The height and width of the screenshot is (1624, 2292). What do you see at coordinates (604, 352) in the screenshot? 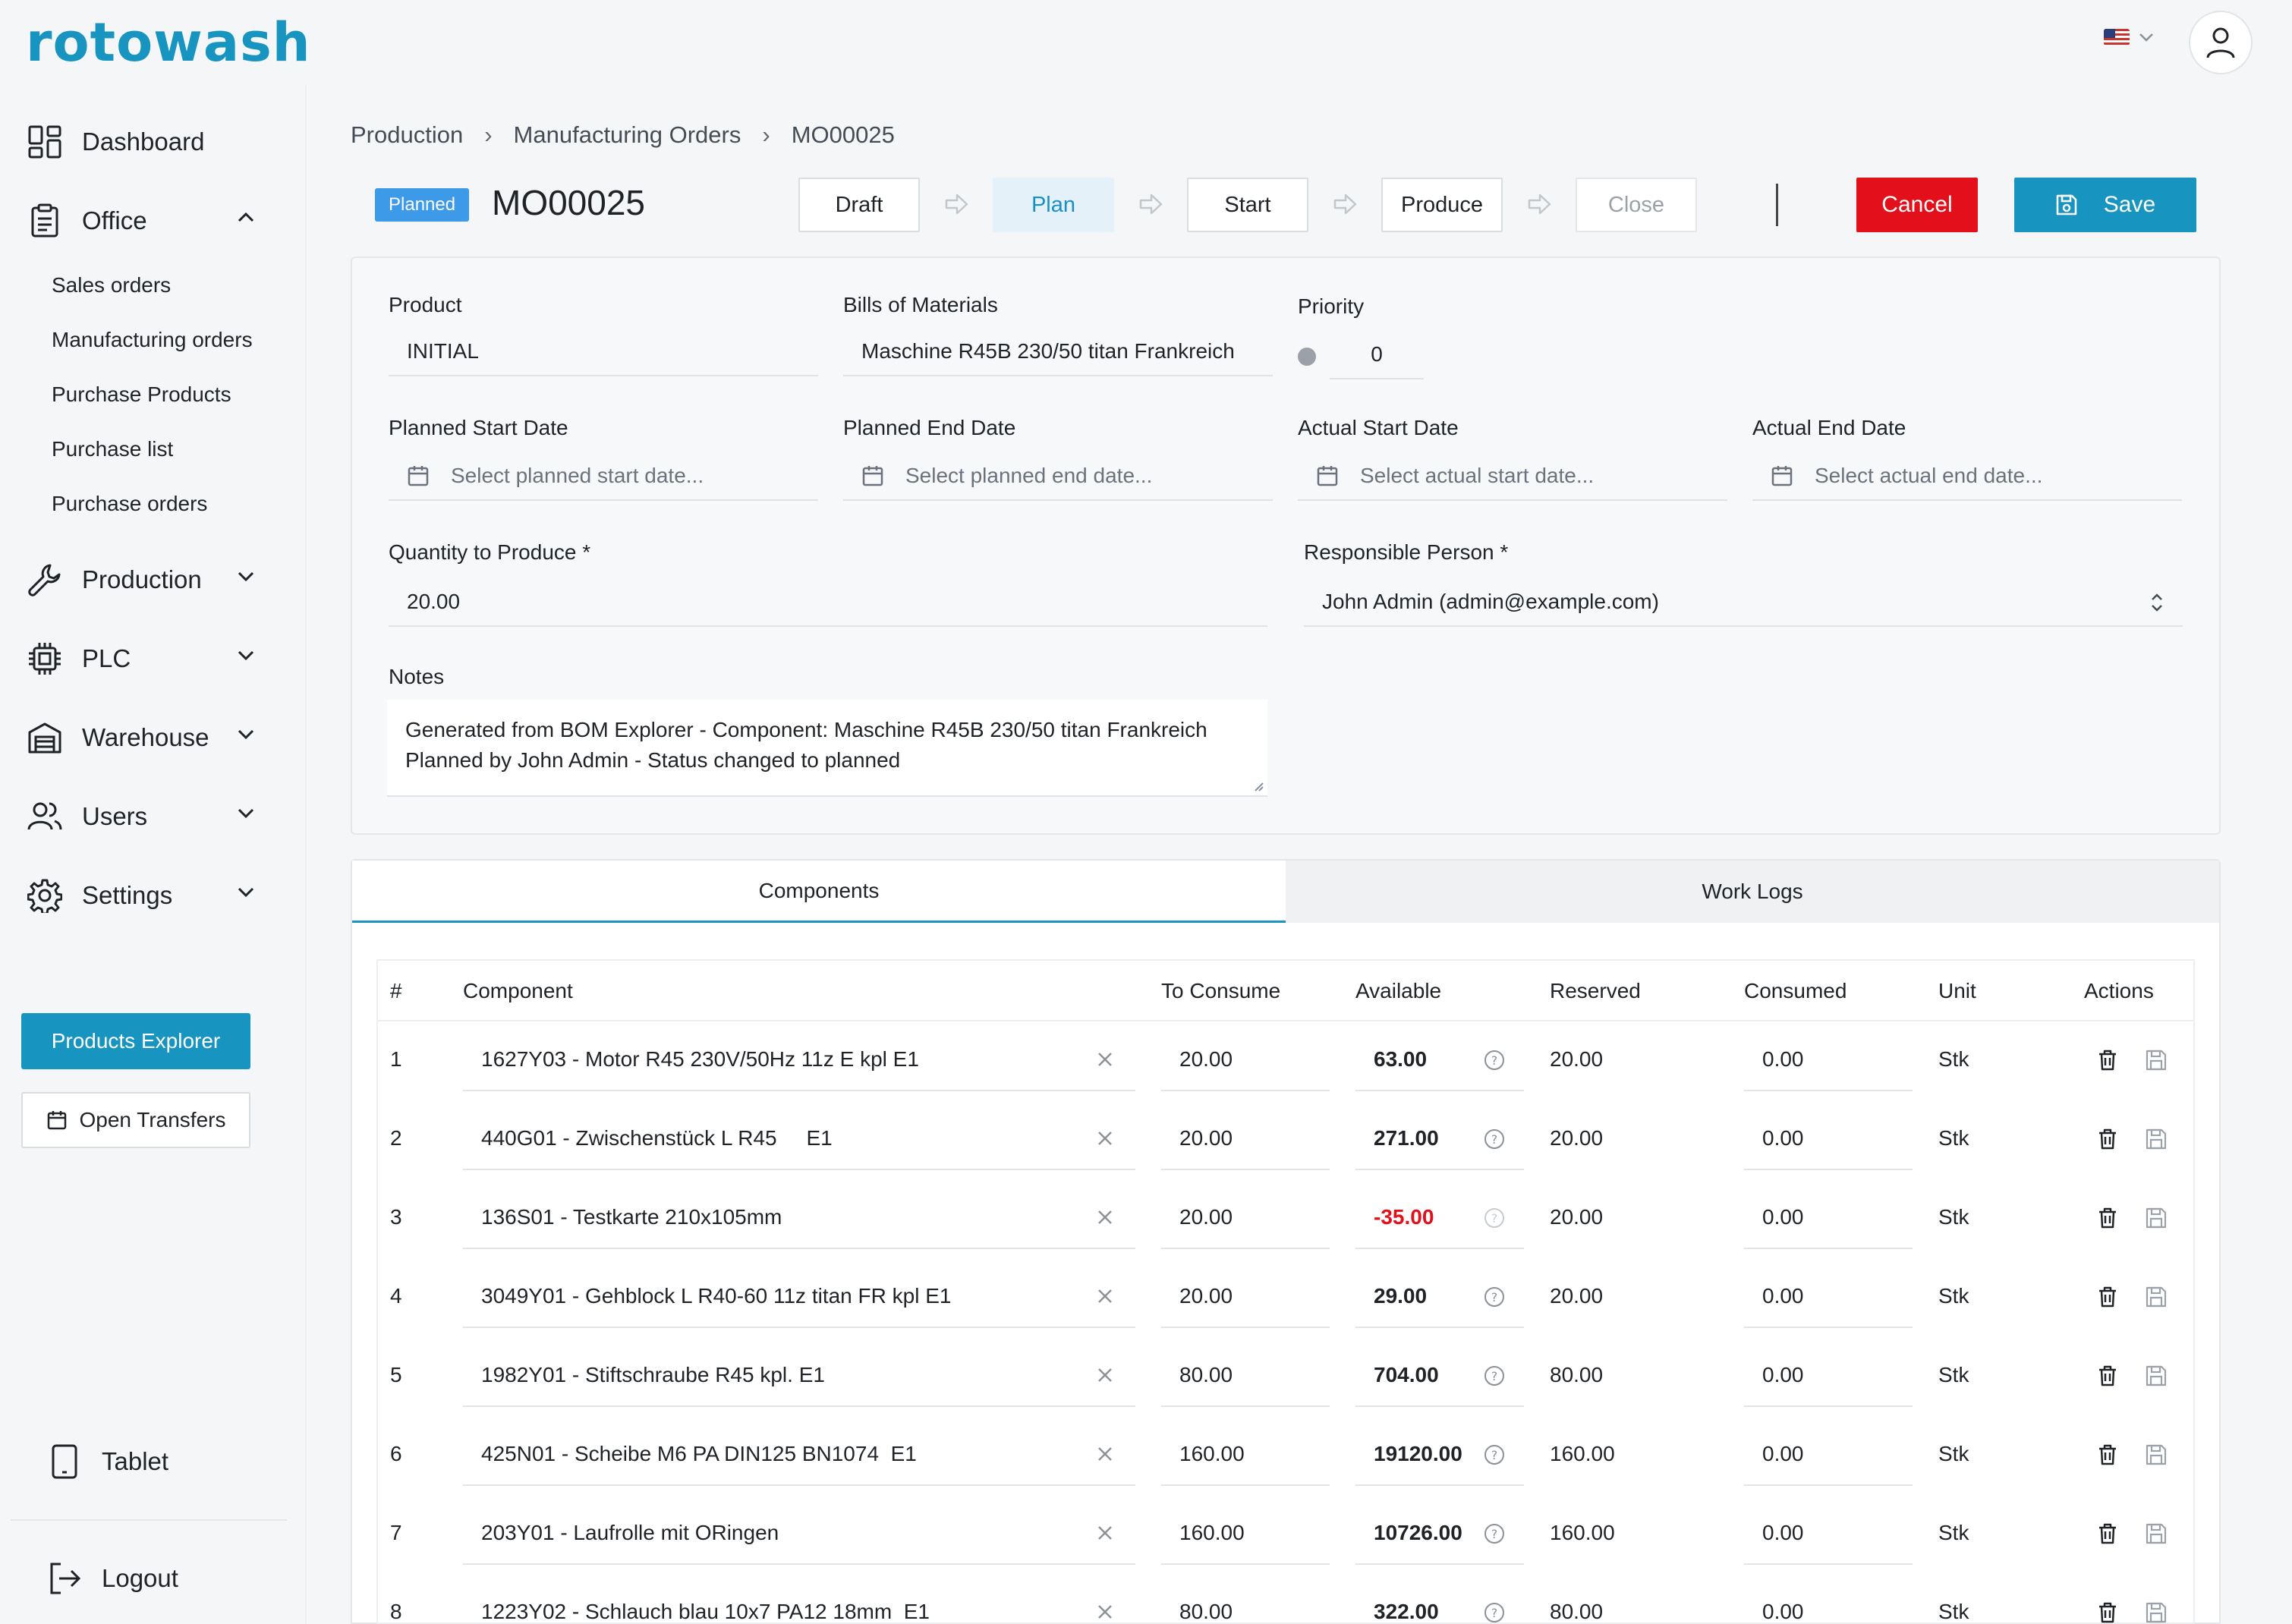
I see `product-field: INITIAL` at bounding box center [604, 352].